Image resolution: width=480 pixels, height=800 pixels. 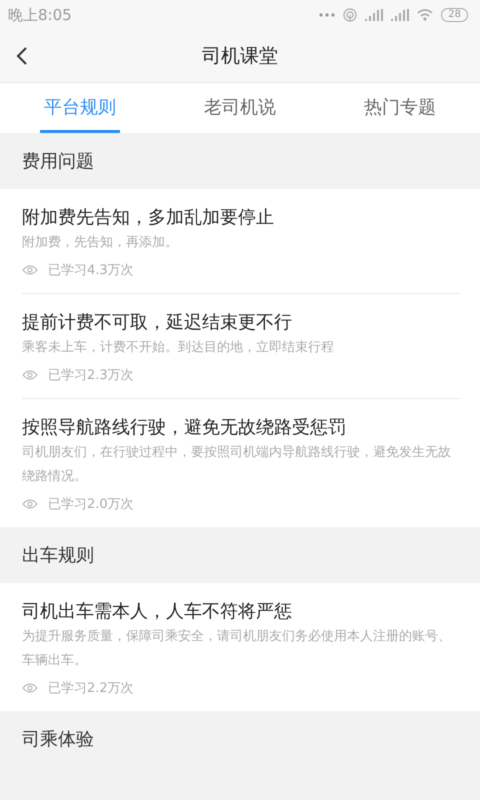 What do you see at coordinates (350, 15) in the screenshot?
I see `hotspot-icon` at bounding box center [350, 15].